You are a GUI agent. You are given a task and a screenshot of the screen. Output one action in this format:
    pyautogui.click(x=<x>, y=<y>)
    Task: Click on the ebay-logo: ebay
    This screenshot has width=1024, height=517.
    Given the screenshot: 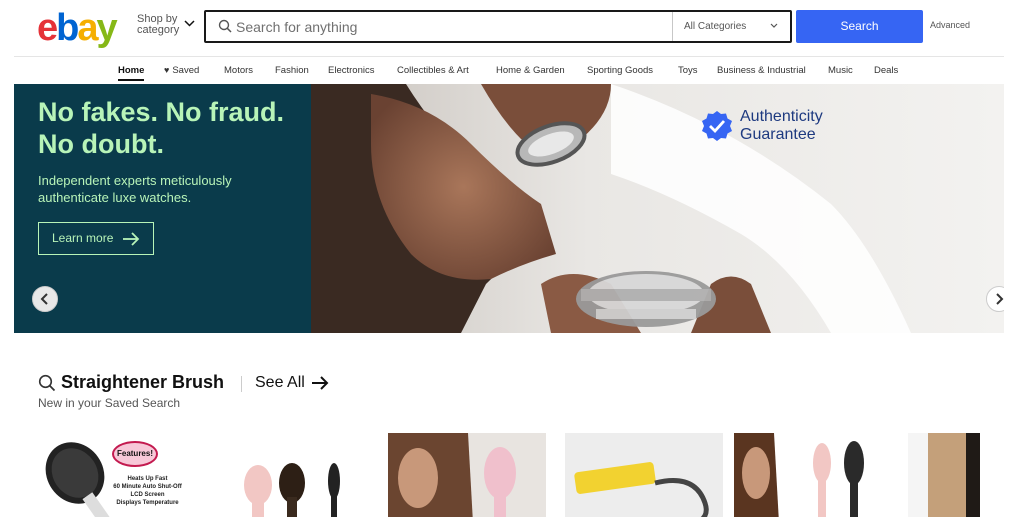 What is the action you would take?
    pyautogui.click(x=77, y=28)
    